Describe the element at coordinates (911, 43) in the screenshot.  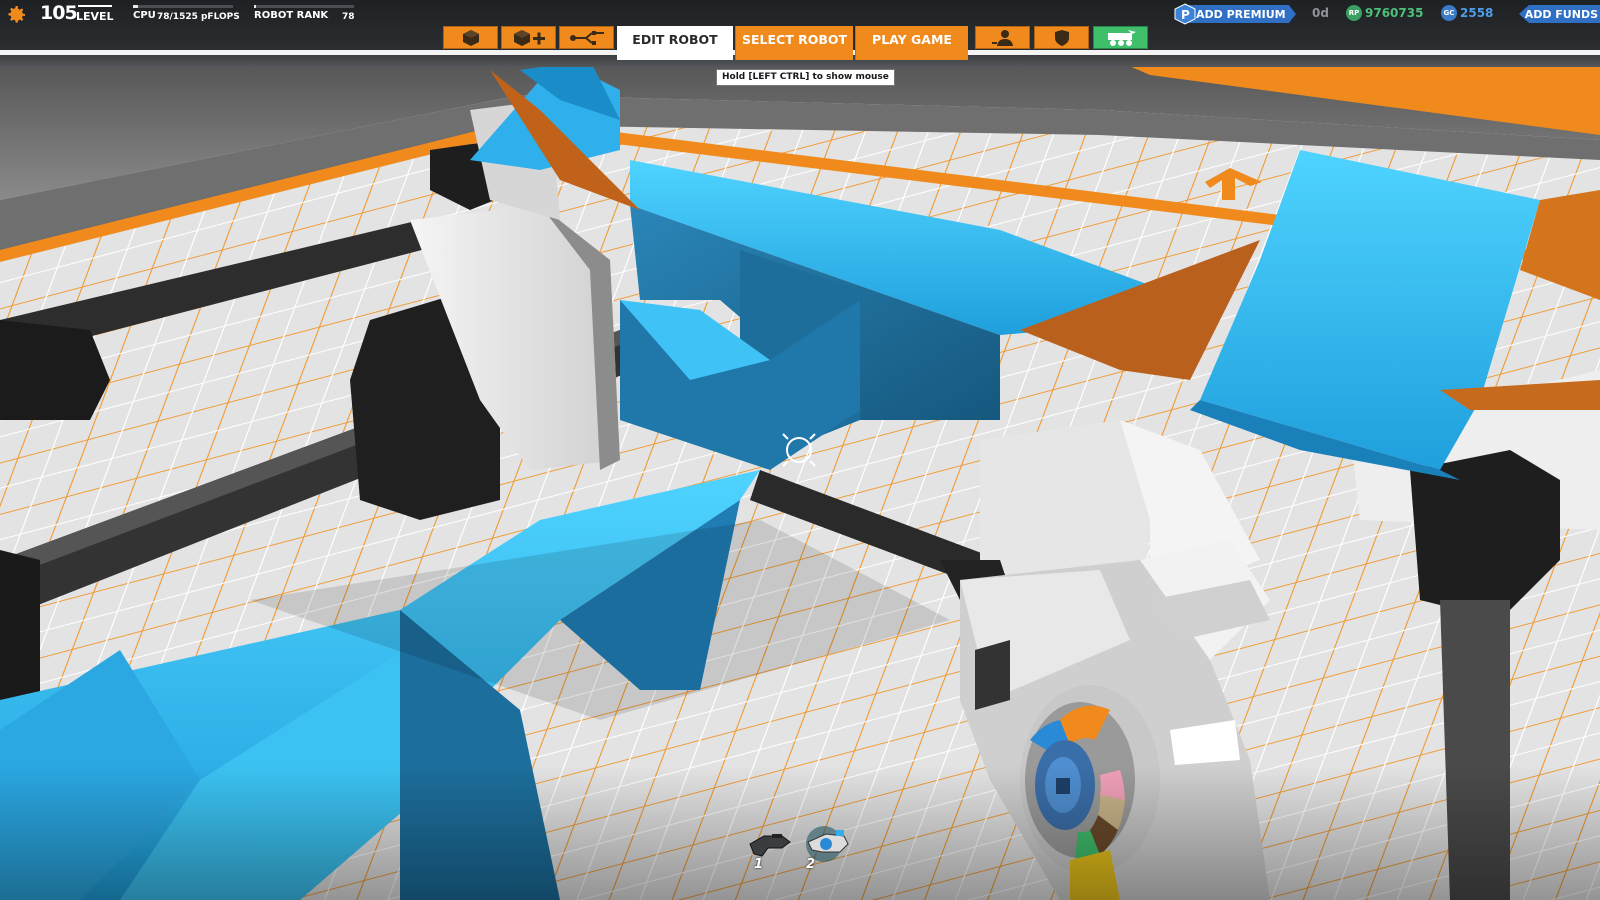
I see `tab-play-game: PLAY GAME` at that location.